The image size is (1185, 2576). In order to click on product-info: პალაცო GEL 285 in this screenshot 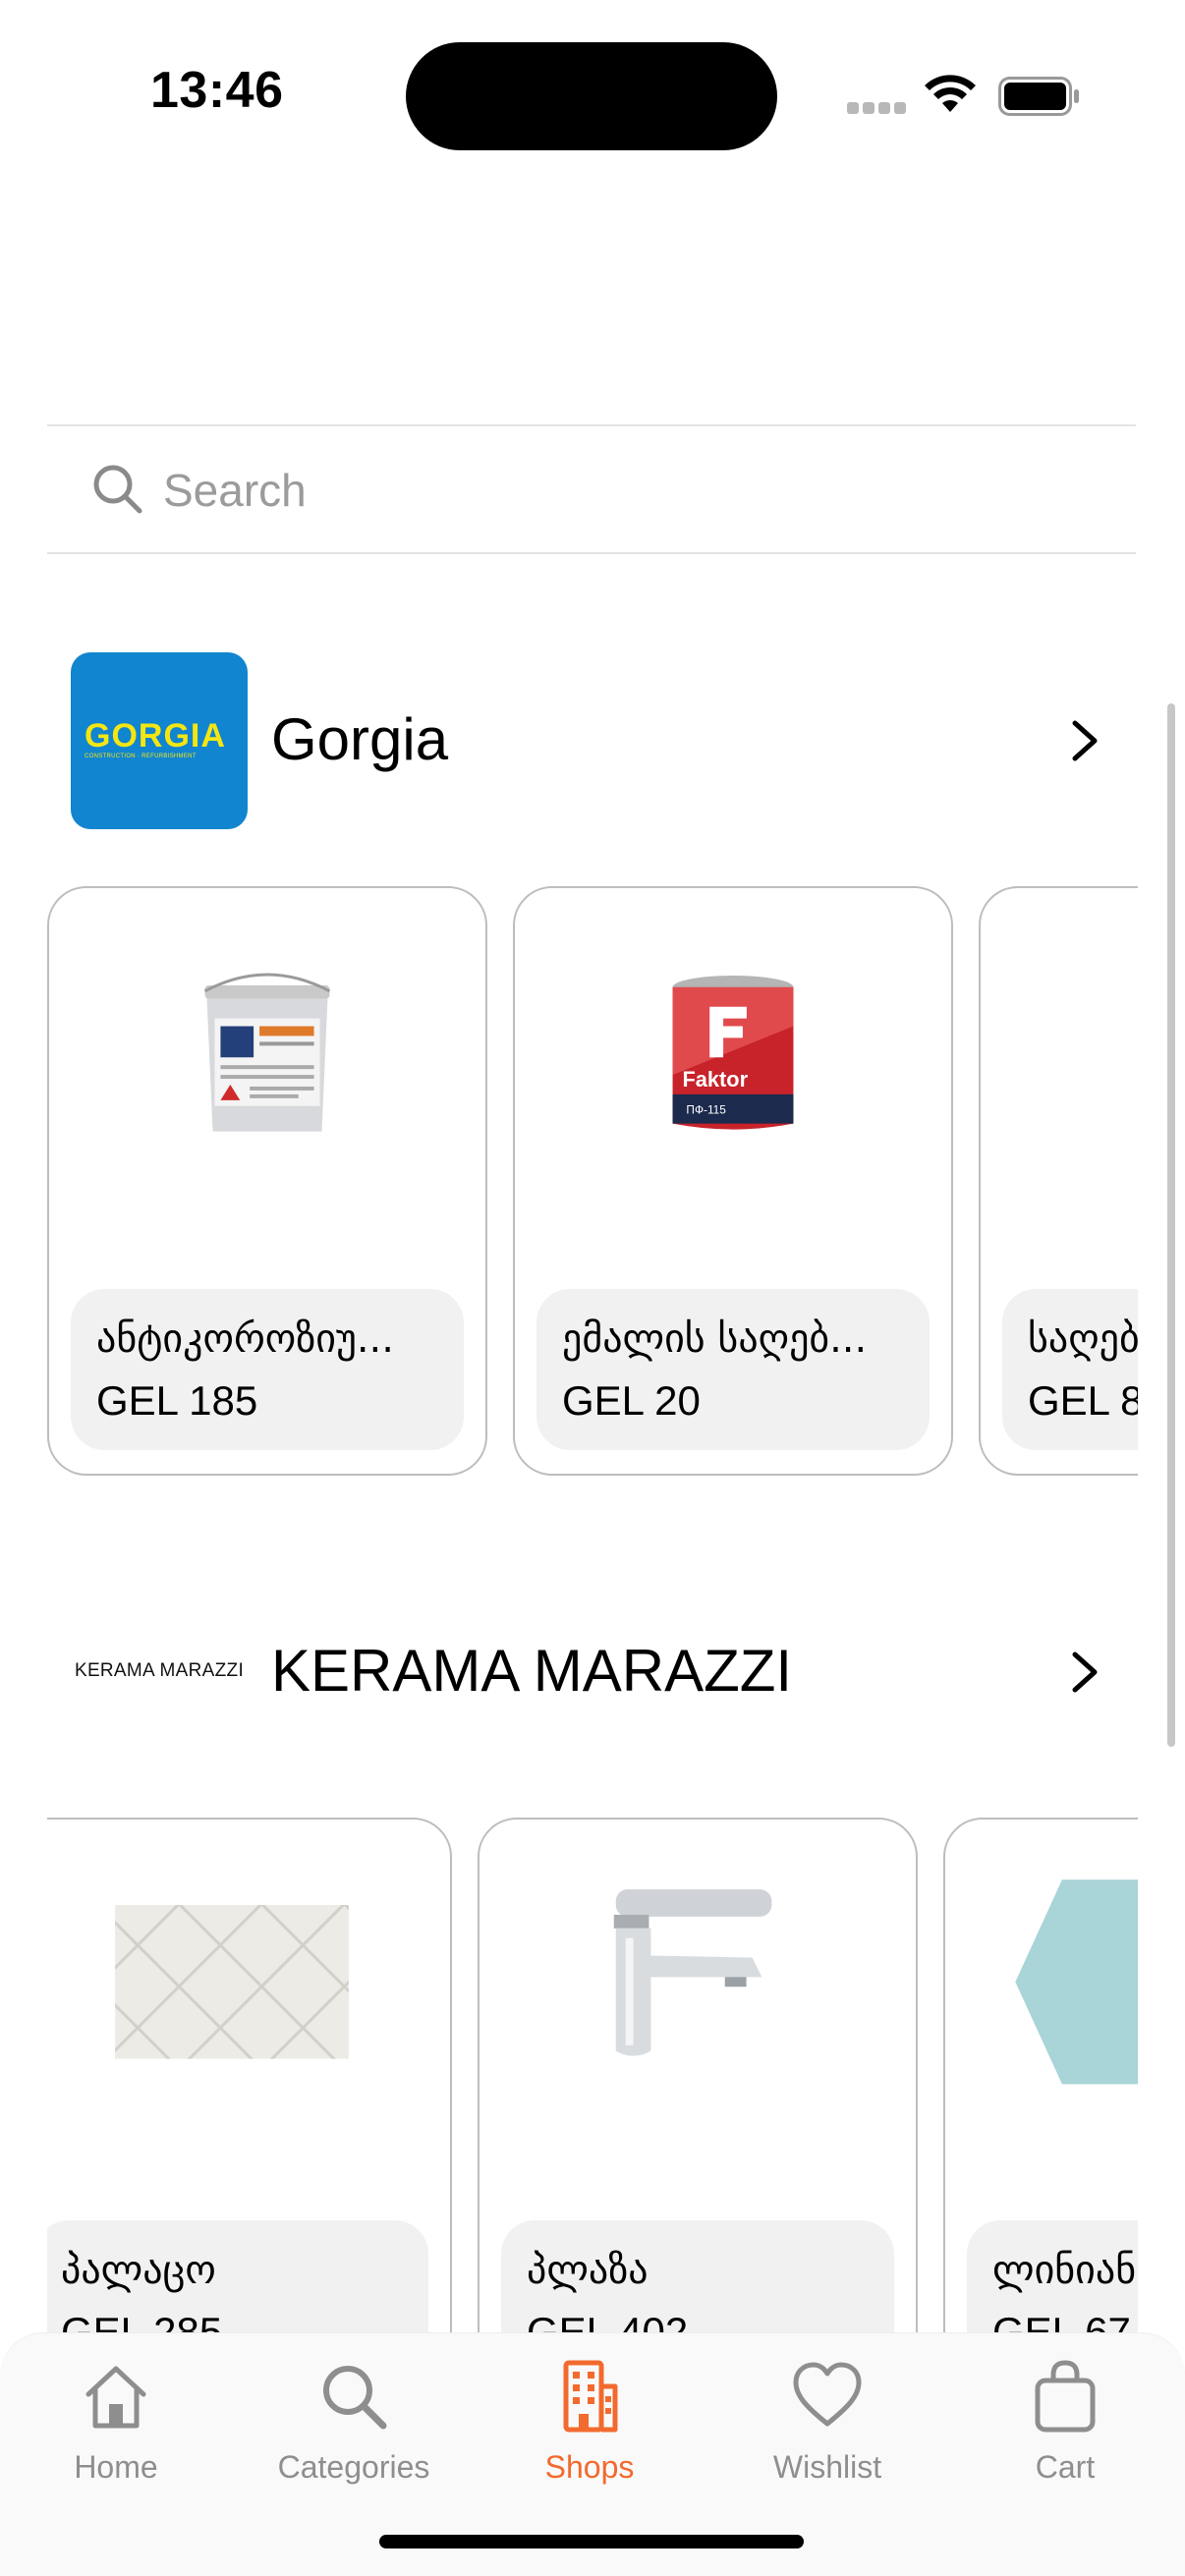, I will do `click(238, 2276)`.